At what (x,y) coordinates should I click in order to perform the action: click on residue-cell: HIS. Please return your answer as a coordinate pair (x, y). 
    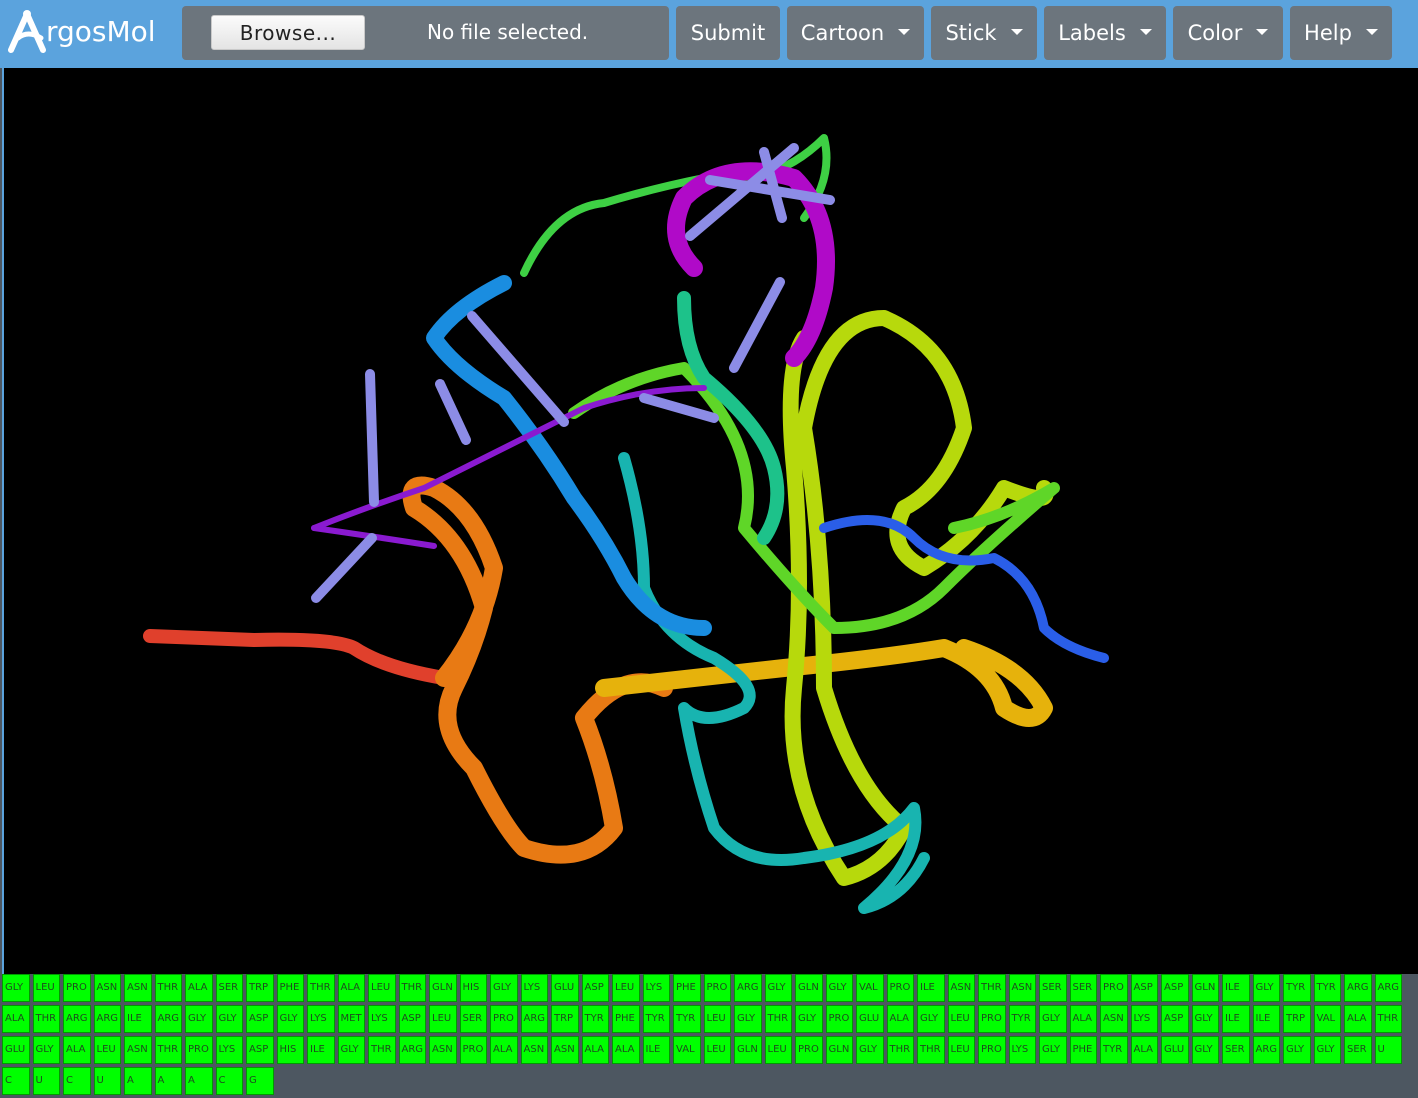
    Looking at the image, I should click on (473, 988).